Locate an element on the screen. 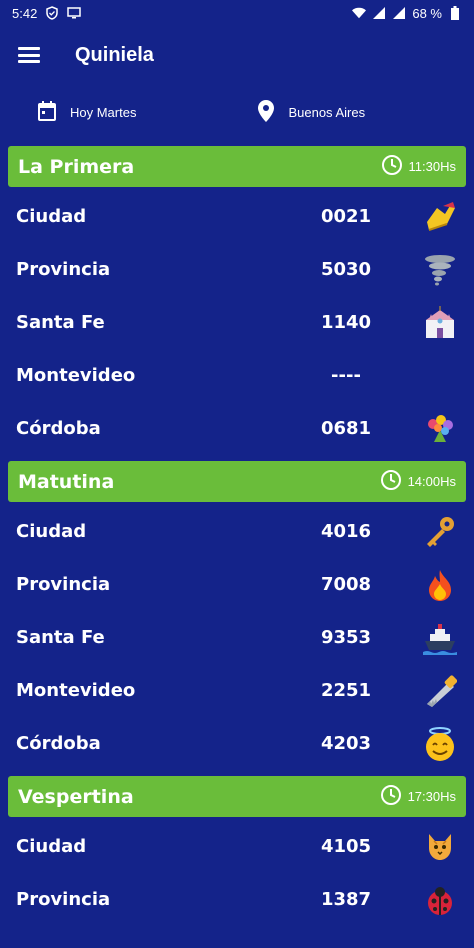 The image size is (474, 948). church-icon is located at coordinates (440, 323).